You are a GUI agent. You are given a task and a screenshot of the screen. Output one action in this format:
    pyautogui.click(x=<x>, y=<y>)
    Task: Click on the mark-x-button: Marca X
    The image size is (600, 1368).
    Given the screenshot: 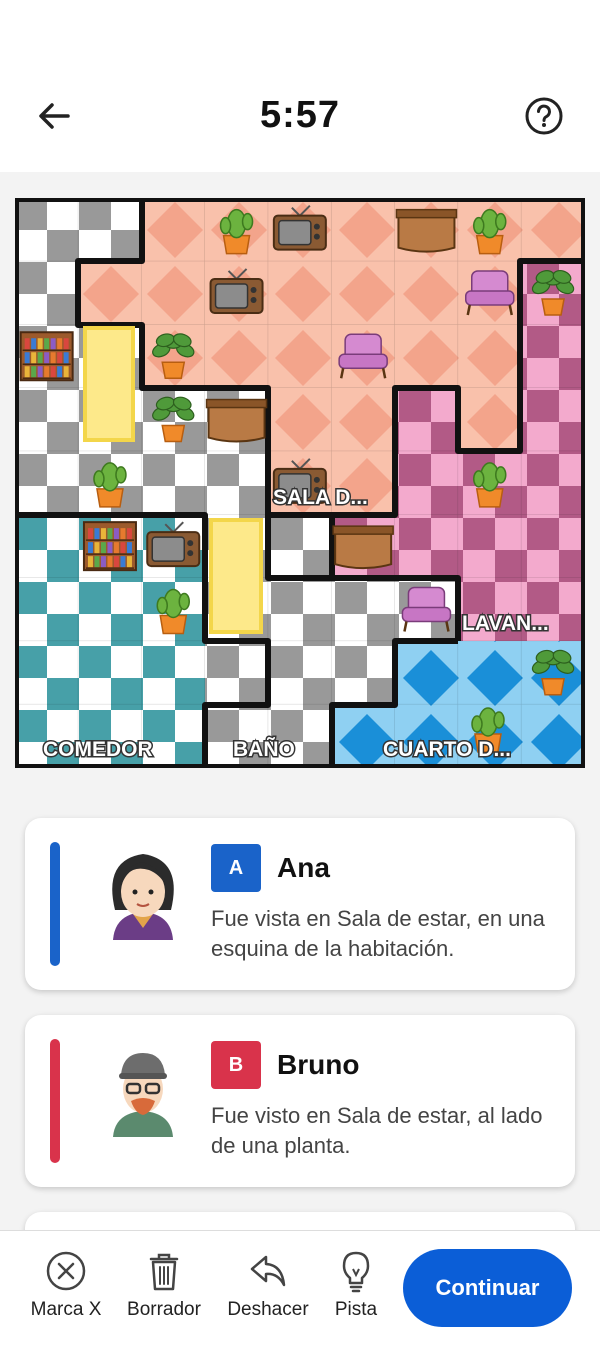 What is the action you would take?
    pyautogui.click(x=66, y=1285)
    